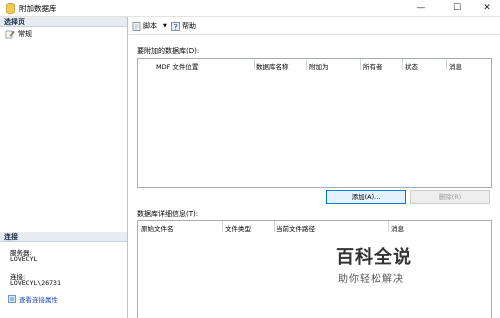 This screenshot has height=318, width=500. Describe the element at coordinates (411, 66) in the screenshot. I see `column-header: 状态` at that location.